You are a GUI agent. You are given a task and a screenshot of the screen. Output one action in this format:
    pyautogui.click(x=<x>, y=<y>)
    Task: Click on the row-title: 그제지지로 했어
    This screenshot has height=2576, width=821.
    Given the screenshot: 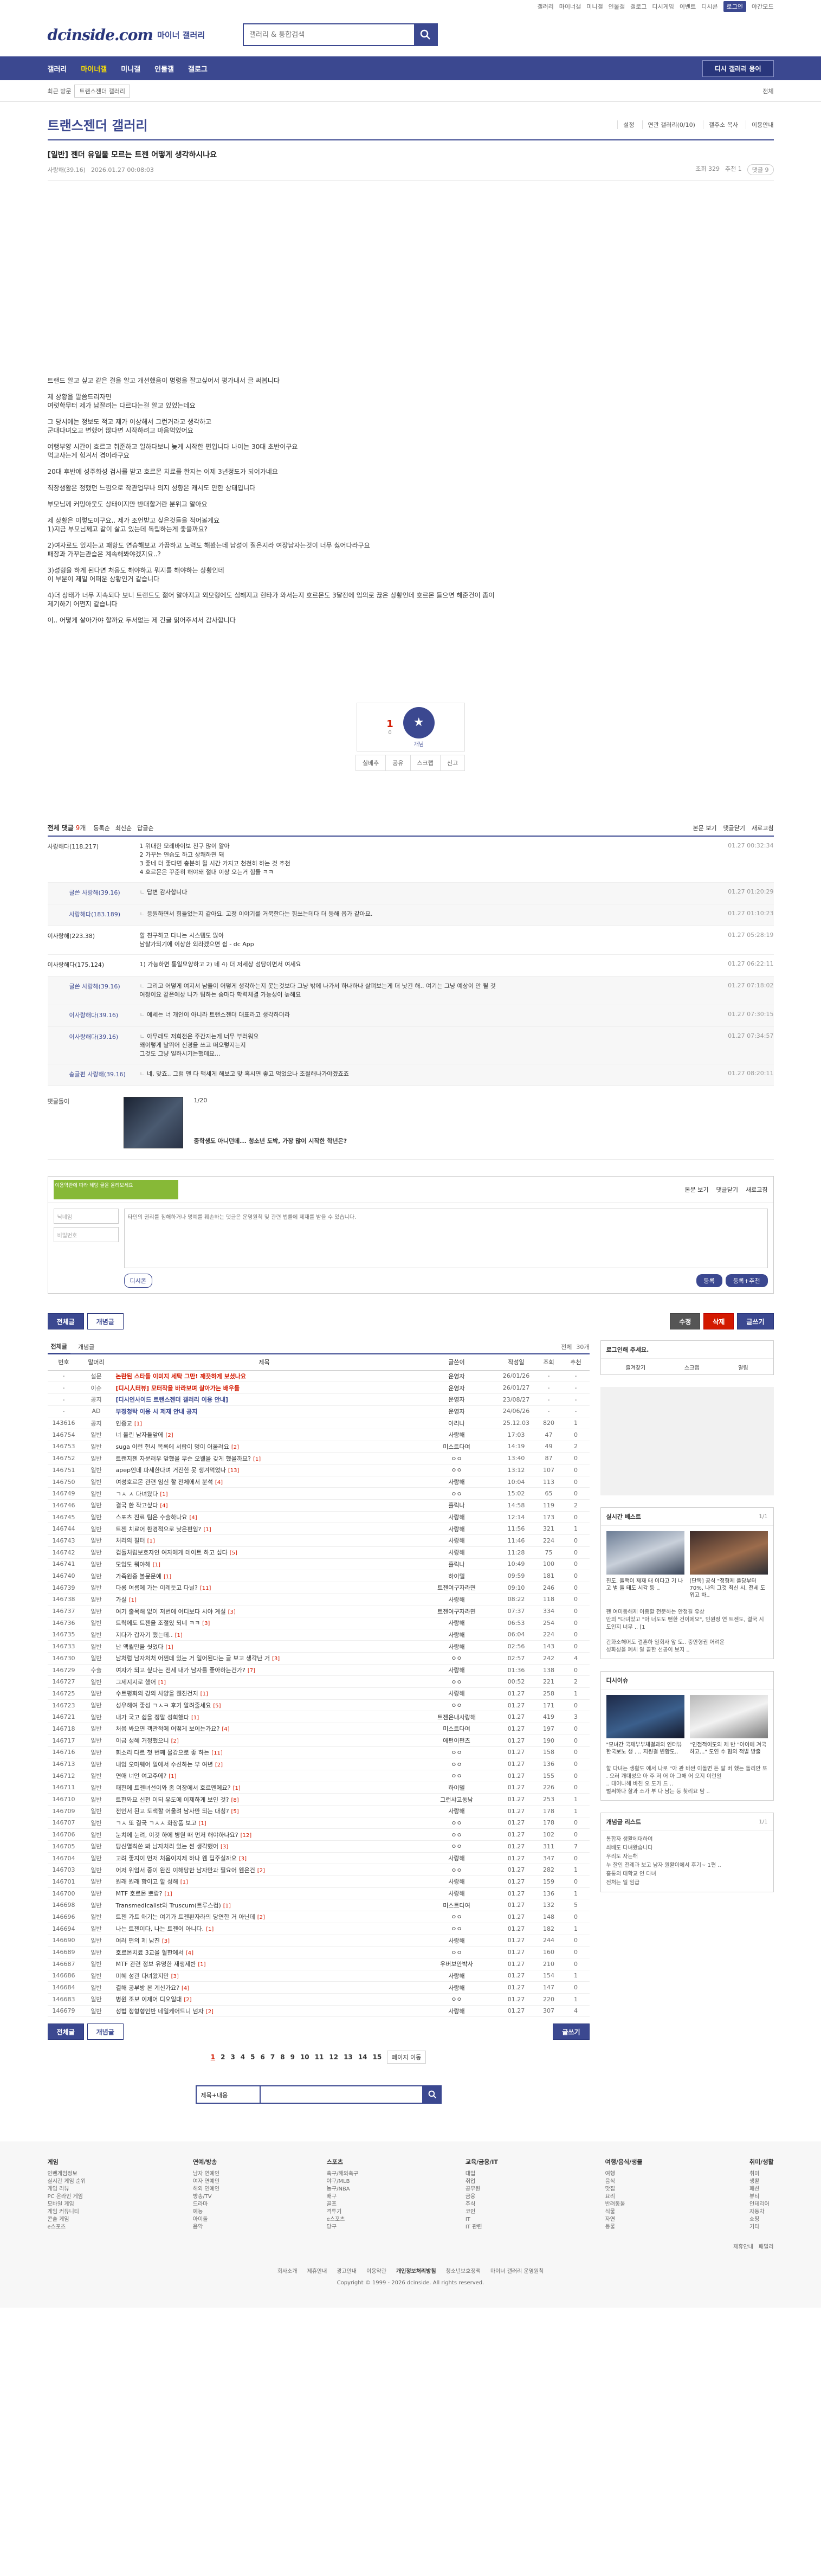 What is the action you would take?
    pyautogui.click(x=136, y=1683)
    